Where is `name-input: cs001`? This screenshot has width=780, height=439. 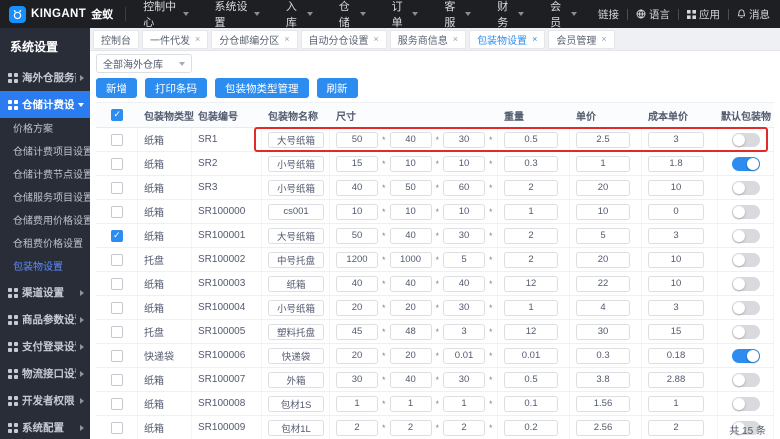 name-input: cs001 is located at coordinates (296, 211).